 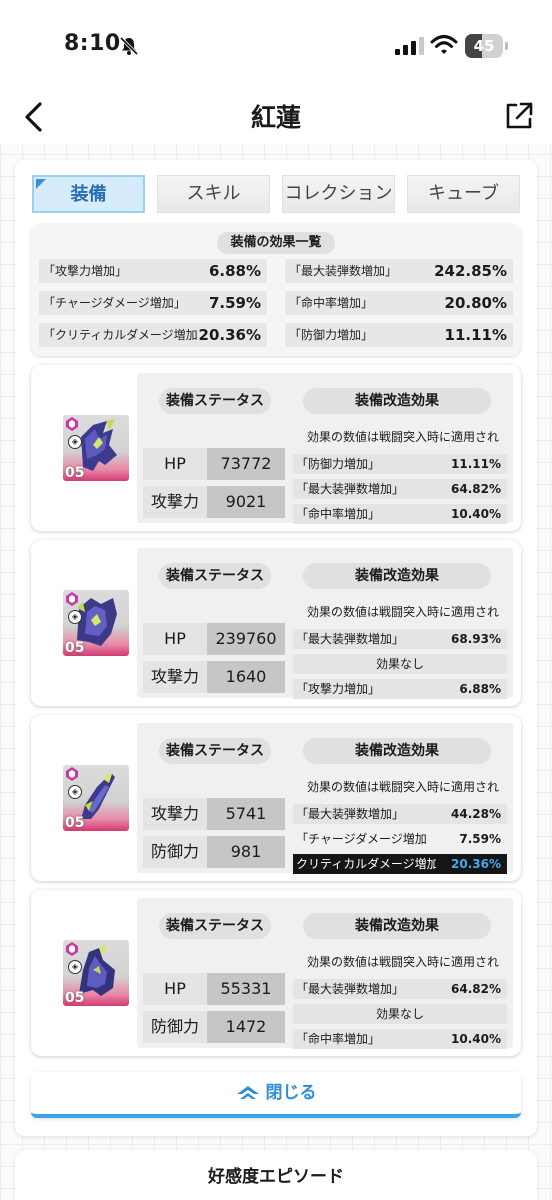 I want to click on mod-value: 20.36%, so click(x=476, y=864).